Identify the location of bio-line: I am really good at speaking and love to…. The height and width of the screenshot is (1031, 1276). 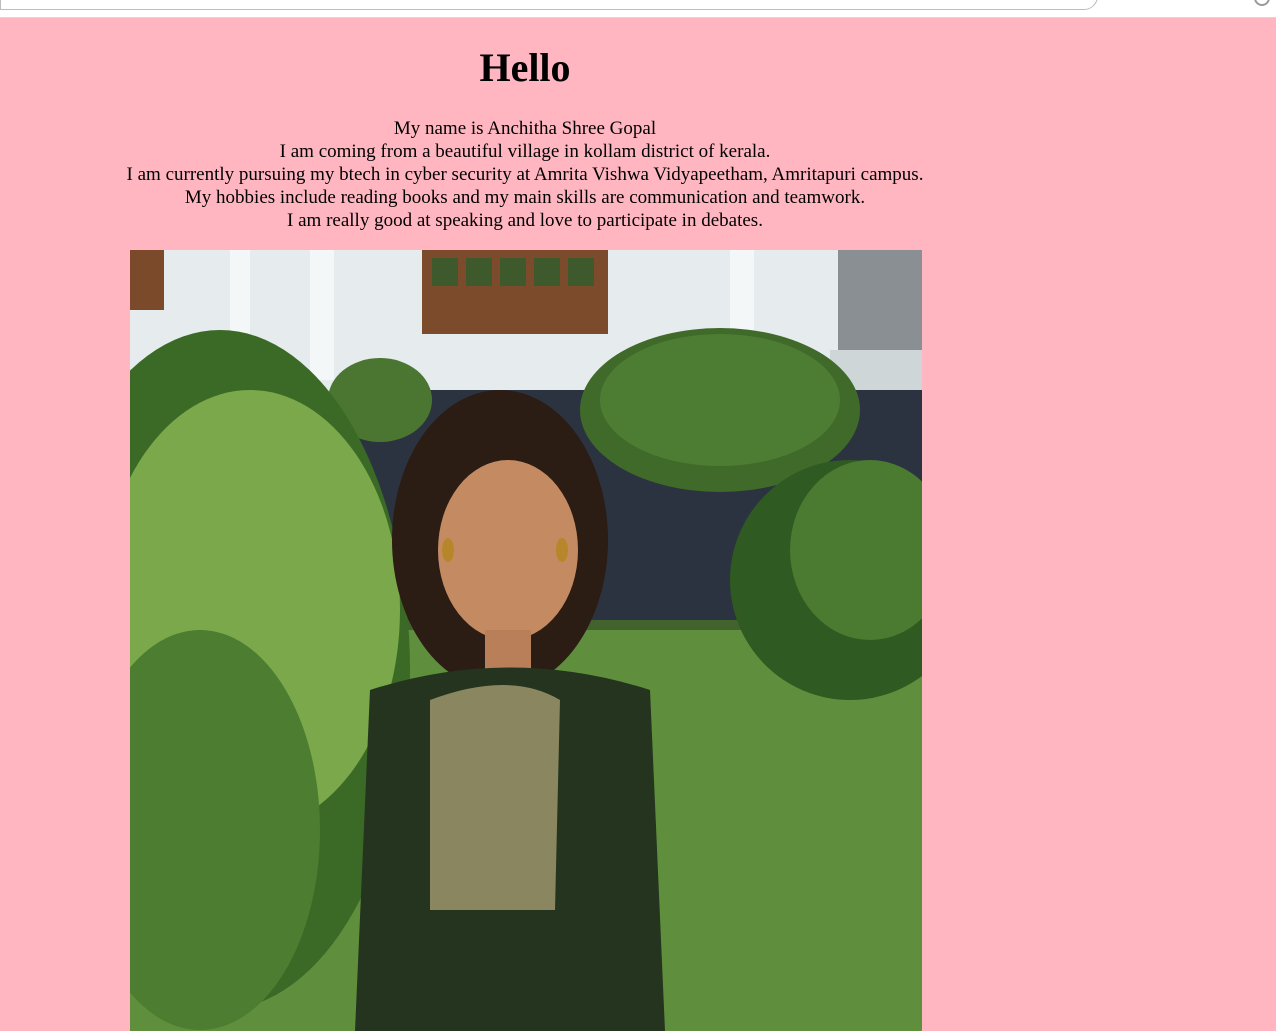
(525, 220).